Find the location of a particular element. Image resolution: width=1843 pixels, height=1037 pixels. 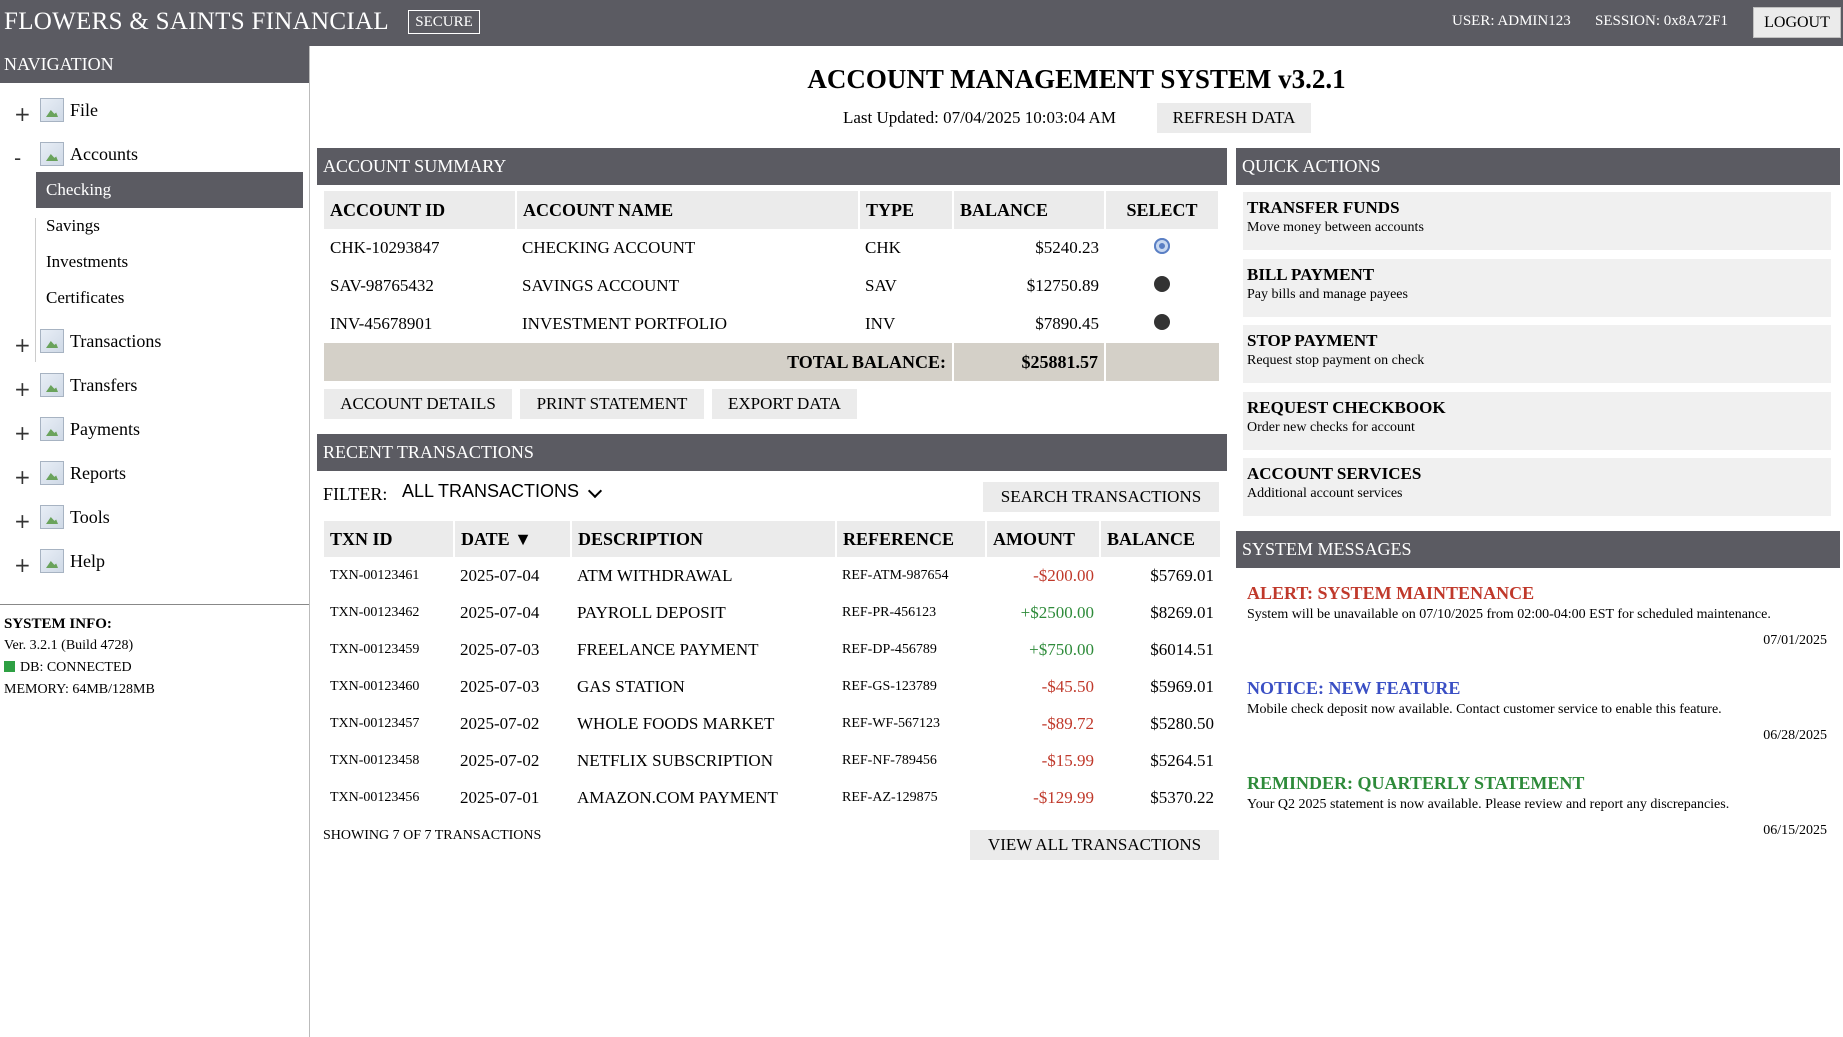

message-title: NOTICE: NEW FEATURE is located at coordinates (1354, 688).